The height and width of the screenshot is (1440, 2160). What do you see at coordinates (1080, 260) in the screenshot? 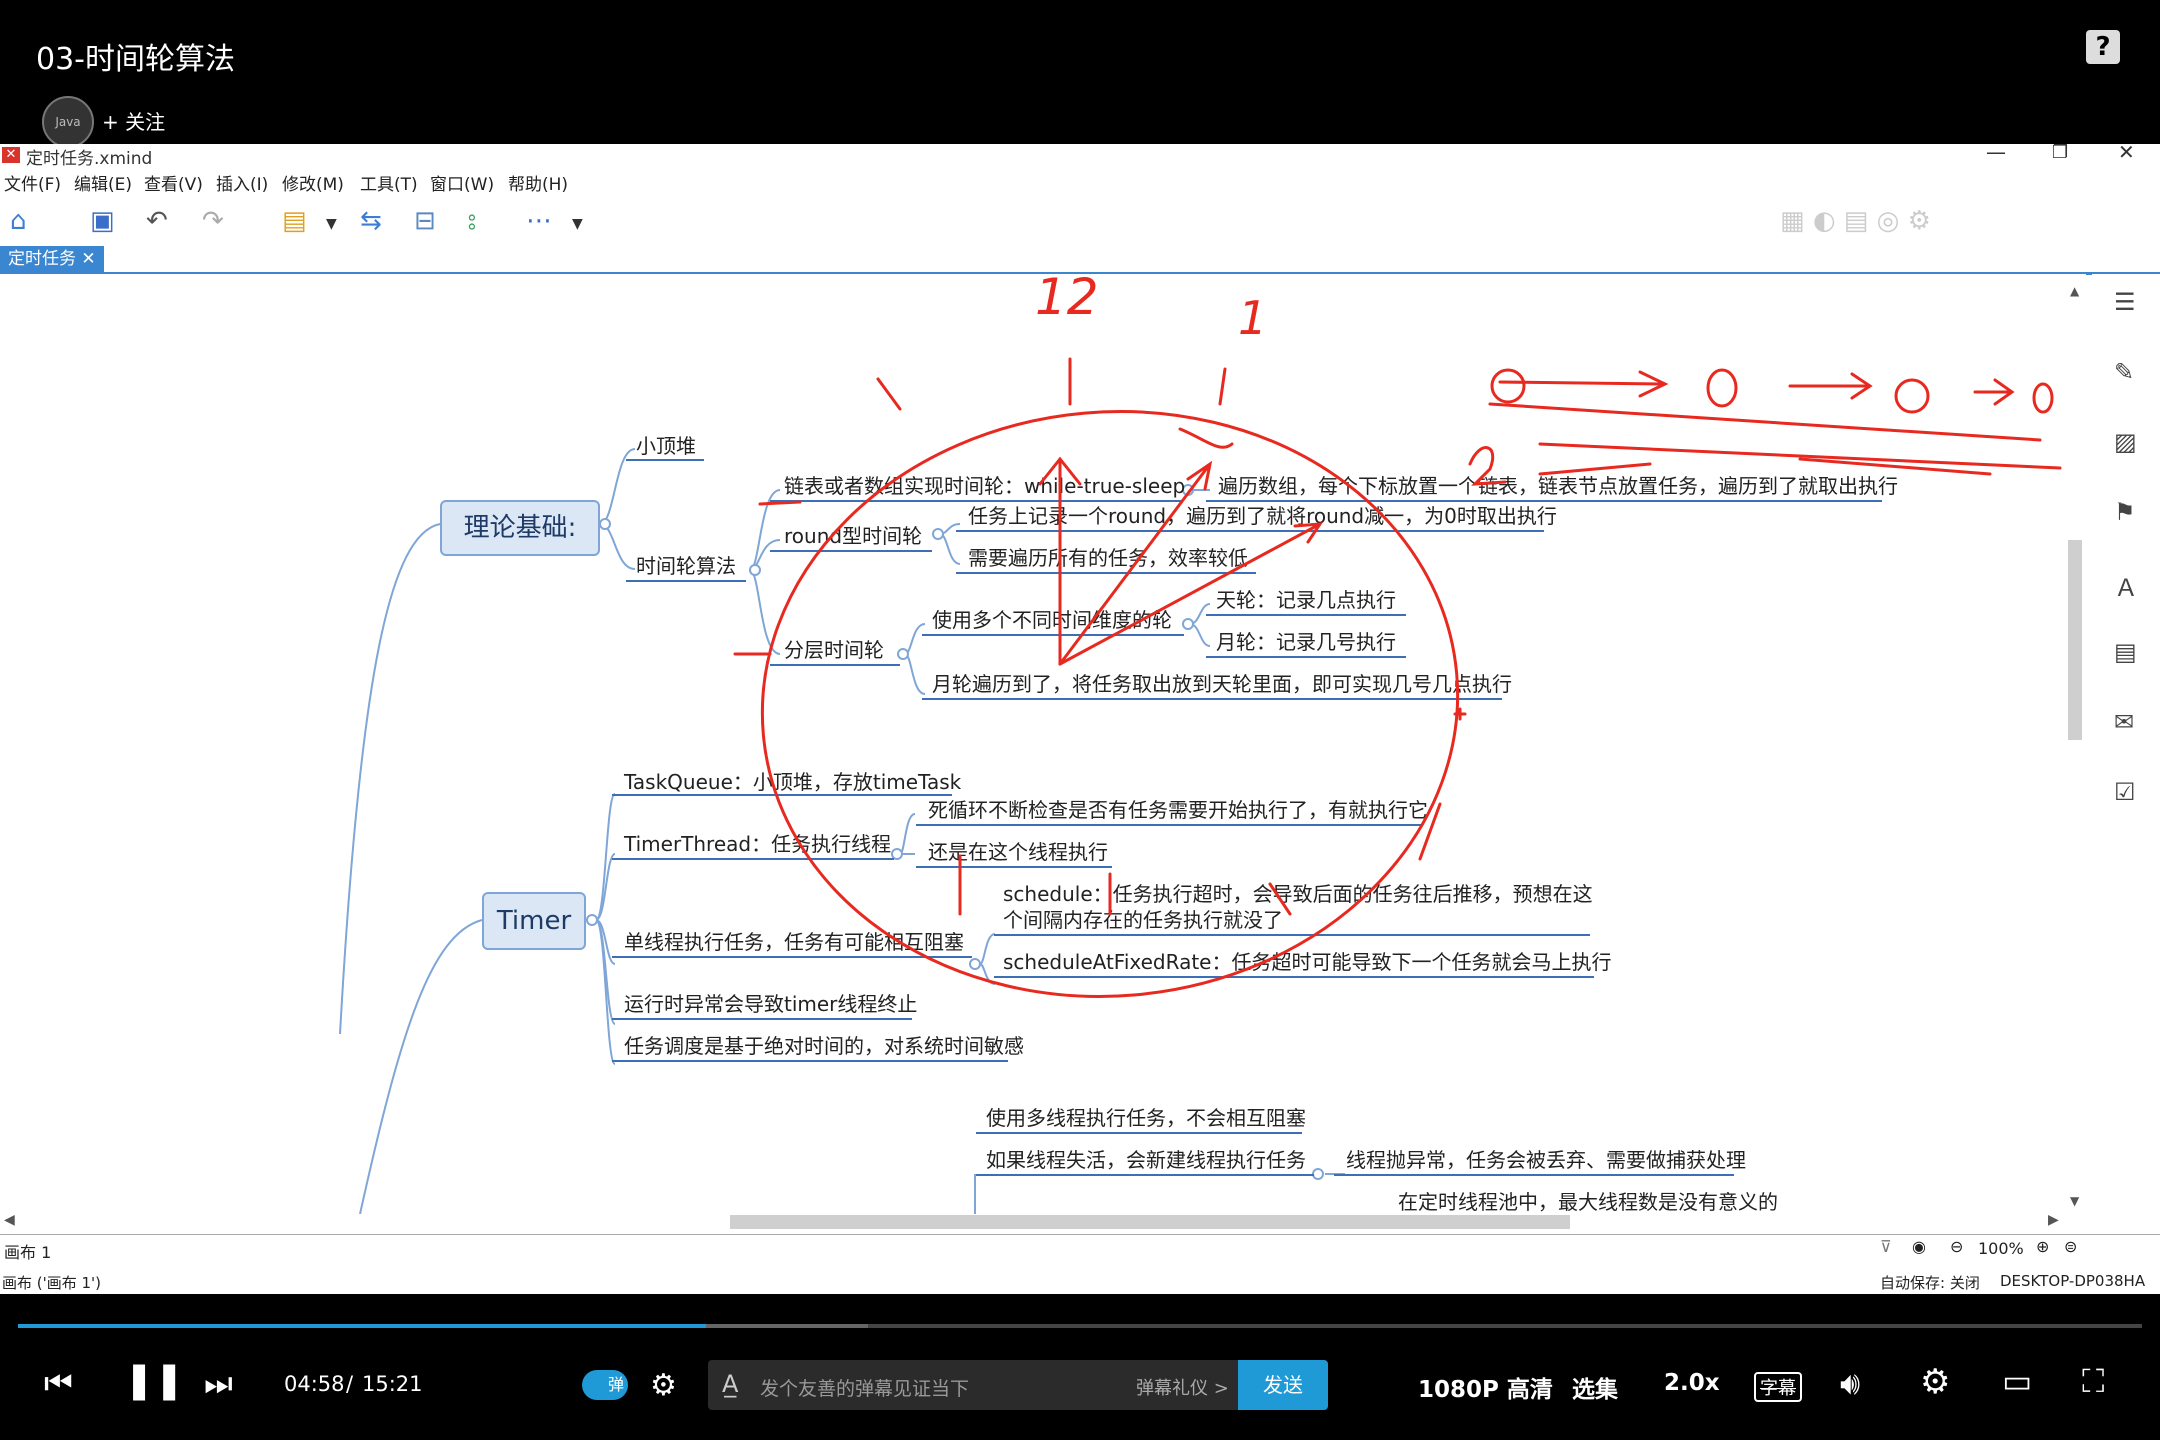
I see `tab-strip: 定时任务 ✕` at bounding box center [1080, 260].